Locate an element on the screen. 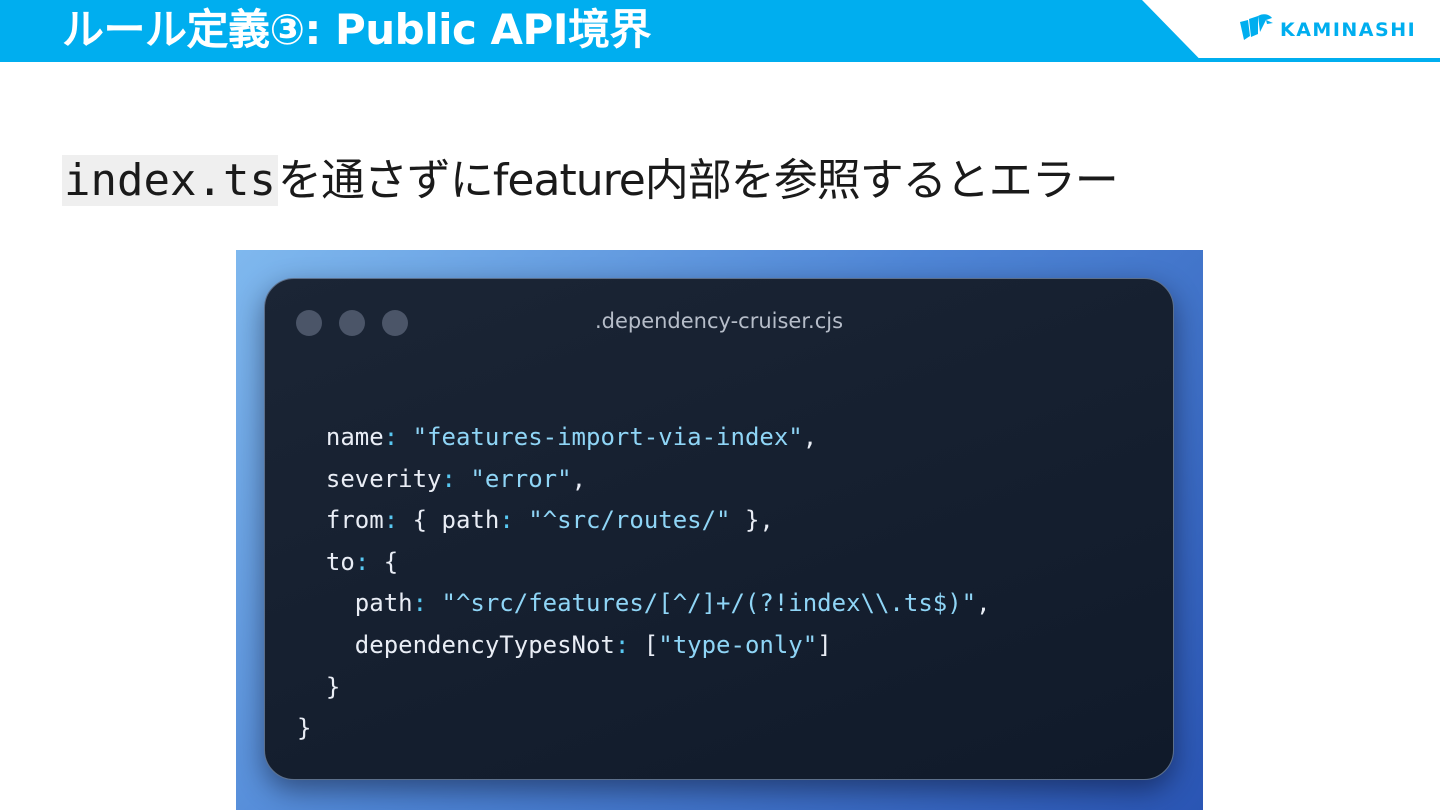  code-line: severity: "error", is located at coordinates (644, 480).